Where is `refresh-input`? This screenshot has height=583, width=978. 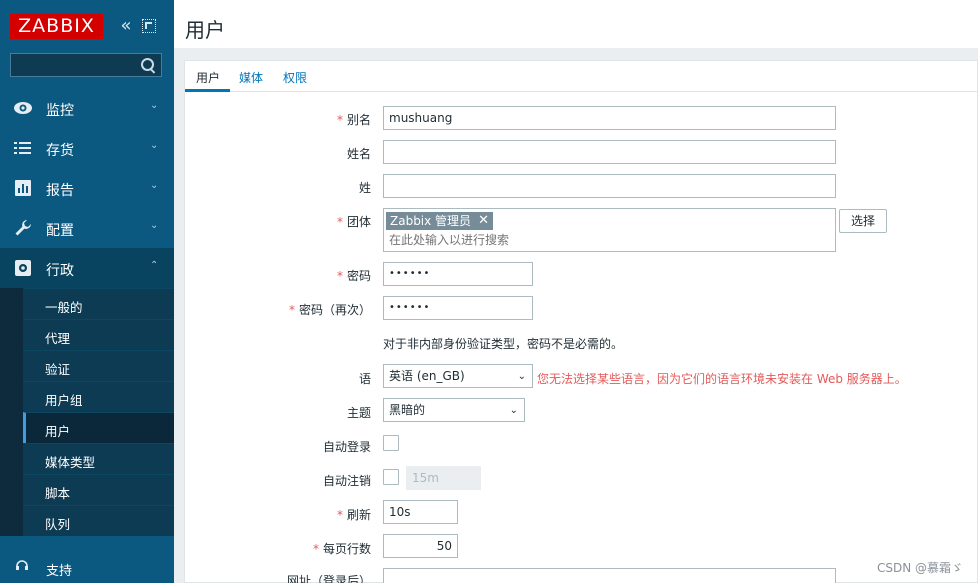 refresh-input is located at coordinates (420, 512).